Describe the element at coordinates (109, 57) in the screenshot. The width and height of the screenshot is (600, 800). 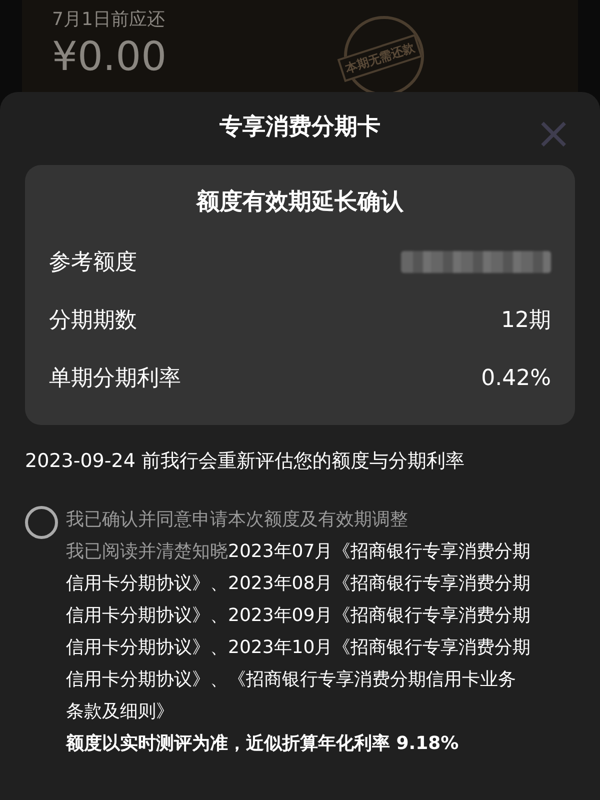
I see `amount-due: ¥0.00` at that location.